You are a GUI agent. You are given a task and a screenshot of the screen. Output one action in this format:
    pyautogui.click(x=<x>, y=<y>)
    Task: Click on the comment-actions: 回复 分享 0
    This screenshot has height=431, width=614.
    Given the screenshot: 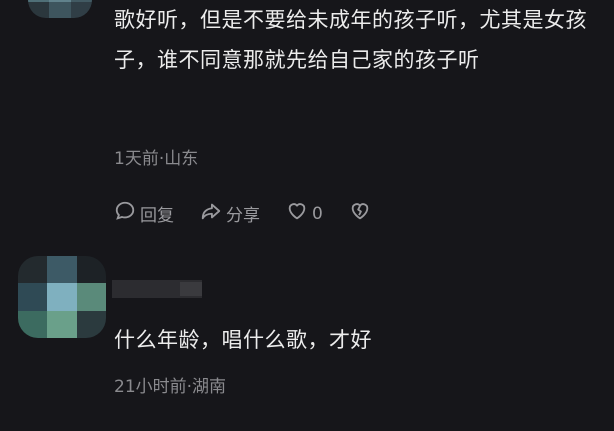 What is the action you would take?
    pyautogui.click(x=242, y=213)
    